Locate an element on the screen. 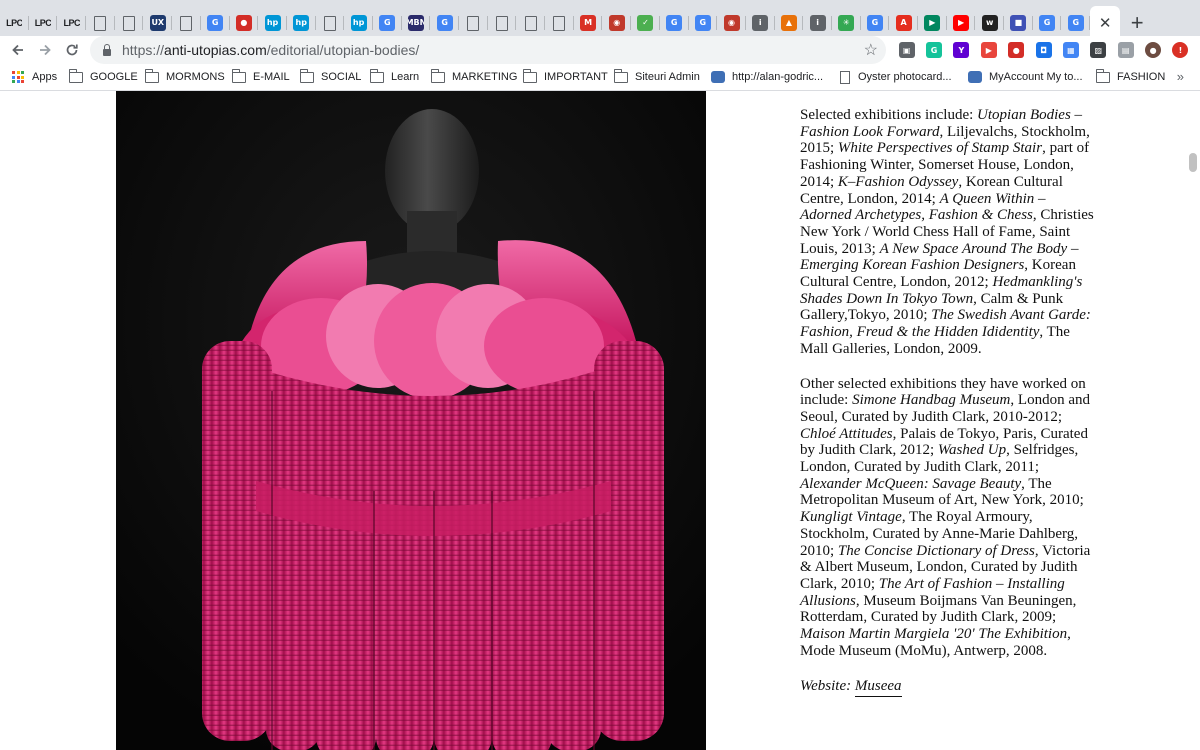 This screenshot has width=1200, height=750. grammarly-icon: G is located at coordinates (934, 50).